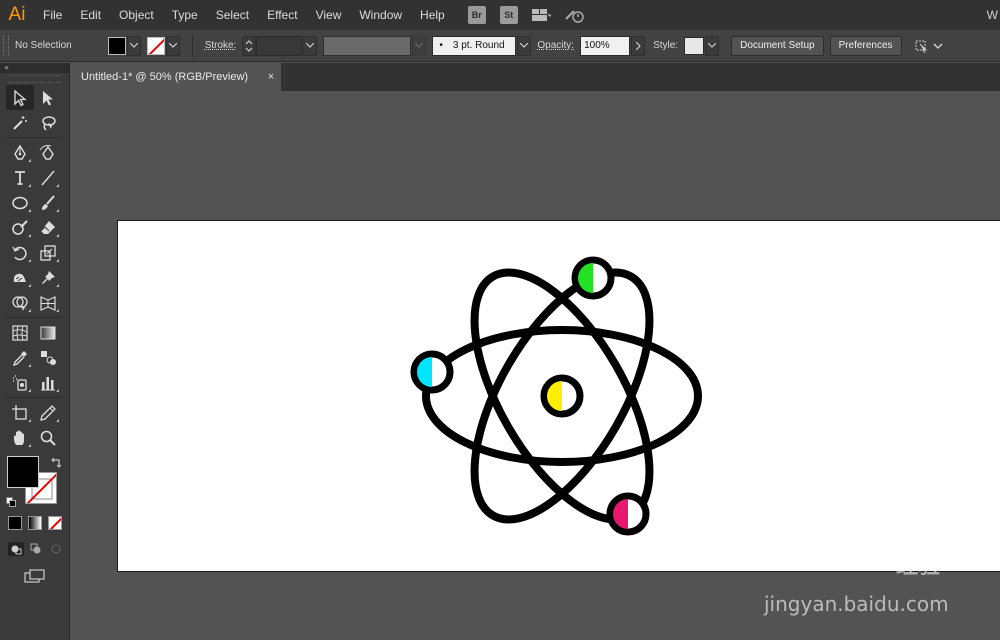  I want to click on screen-mode-button, so click(34, 577).